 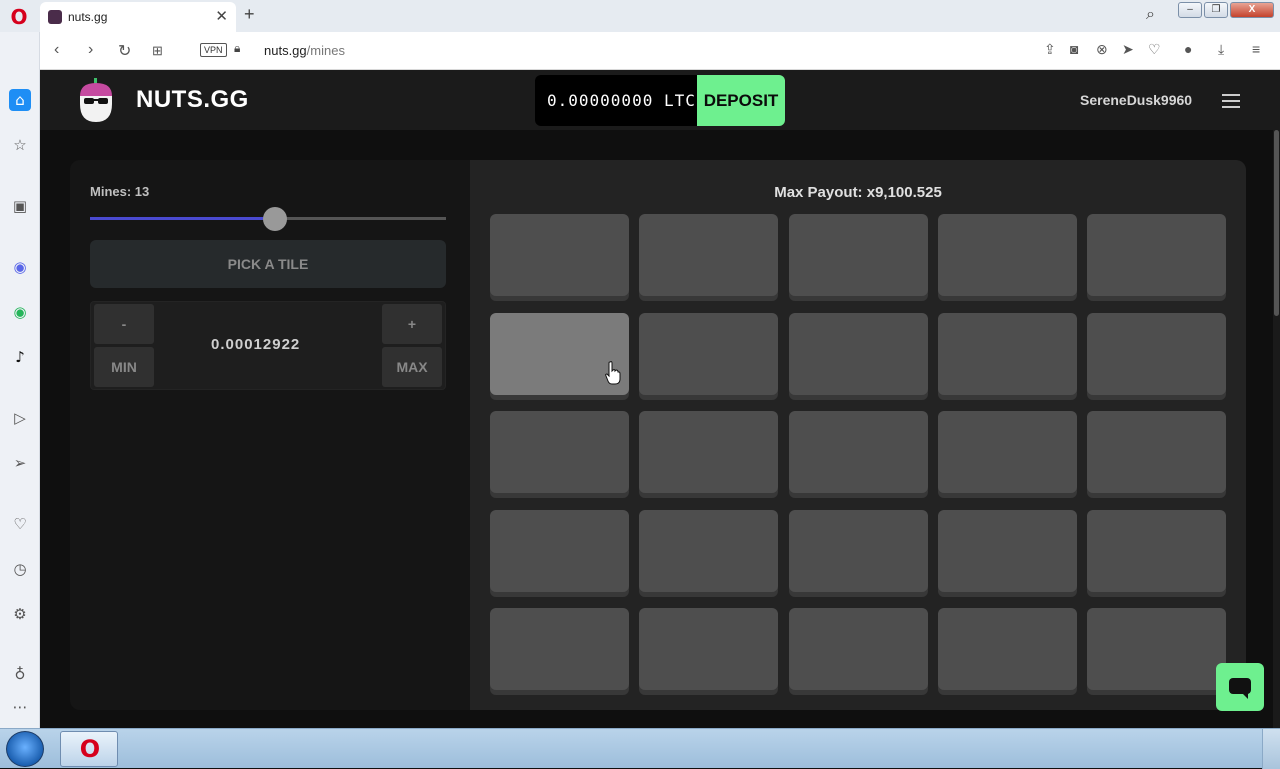 What do you see at coordinates (249, 14) in the screenshot?
I see `new-tab-icon: +` at bounding box center [249, 14].